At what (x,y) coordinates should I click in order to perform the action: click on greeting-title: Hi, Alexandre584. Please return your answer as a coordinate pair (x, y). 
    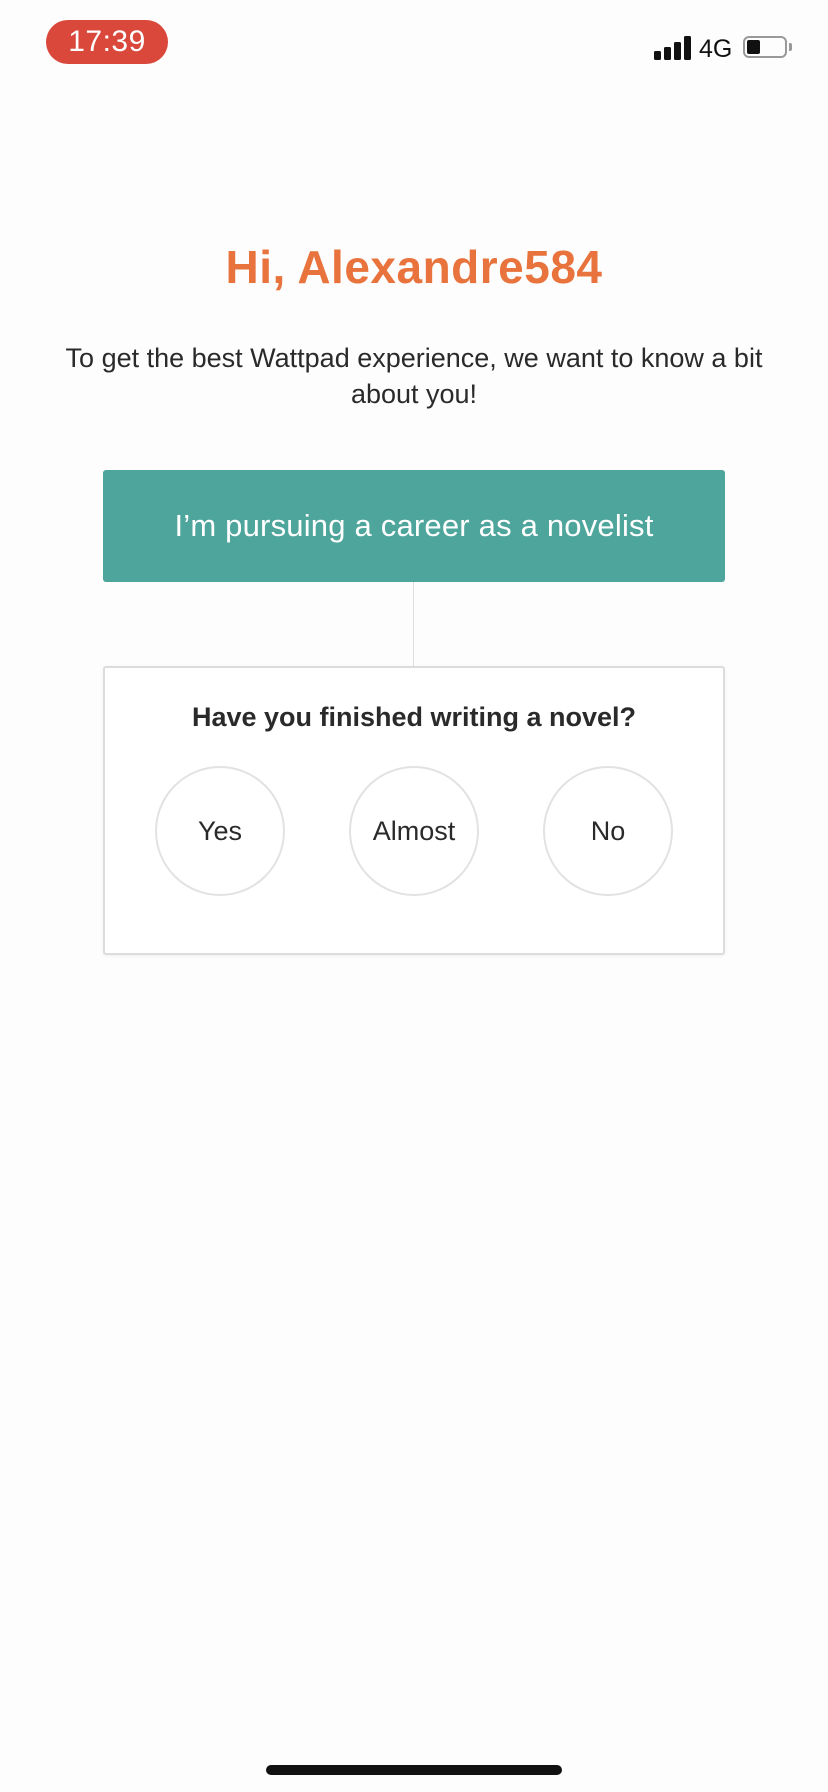
    Looking at the image, I should click on (414, 267).